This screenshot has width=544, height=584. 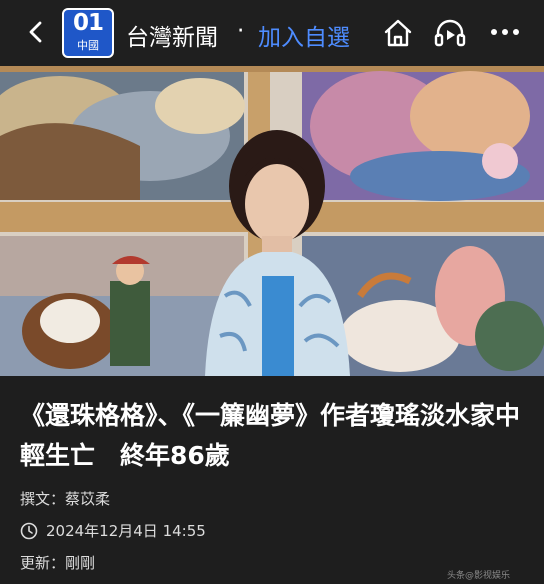 What do you see at coordinates (505, 32) in the screenshot?
I see `more-dots-icon` at bounding box center [505, 32].